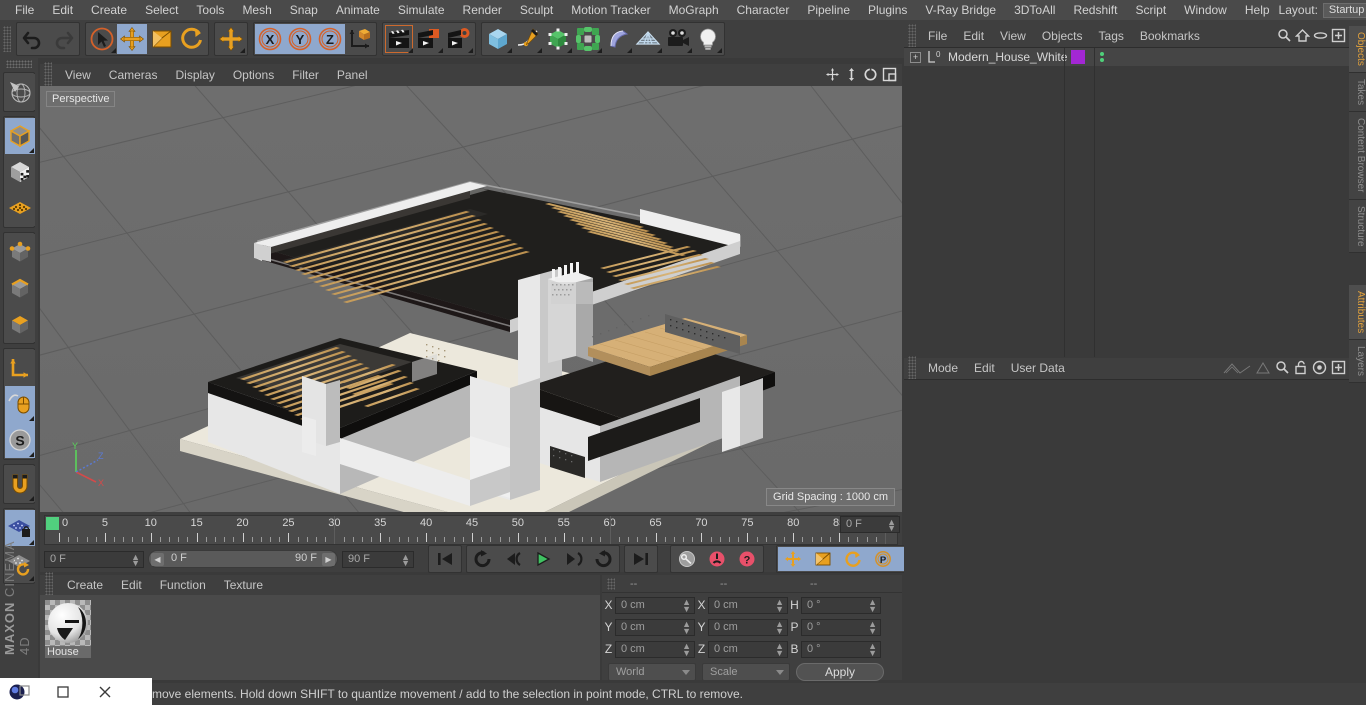  Describe the element at coordinates (20, 136) in the screenshot. I see `model-mode-button` at that location.